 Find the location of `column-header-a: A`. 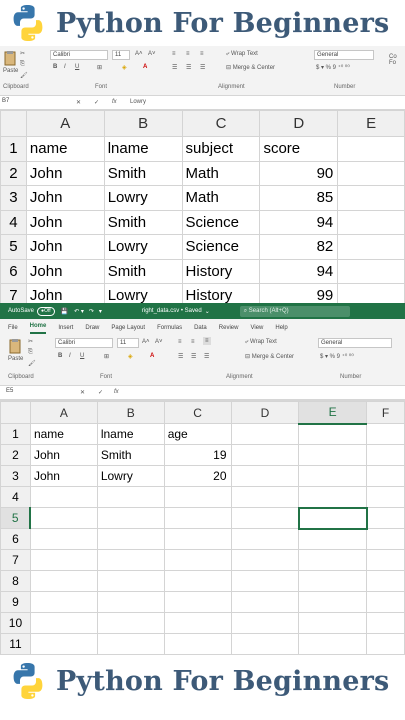

column-header-a: A is located at coordinates (63, 412).